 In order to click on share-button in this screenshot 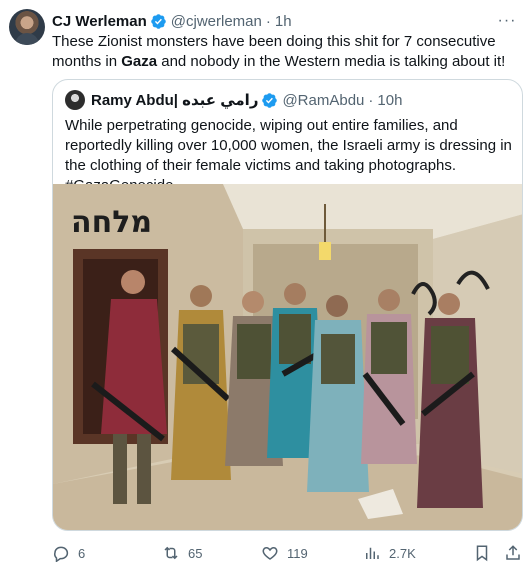, I will do `click(517, 553)`.